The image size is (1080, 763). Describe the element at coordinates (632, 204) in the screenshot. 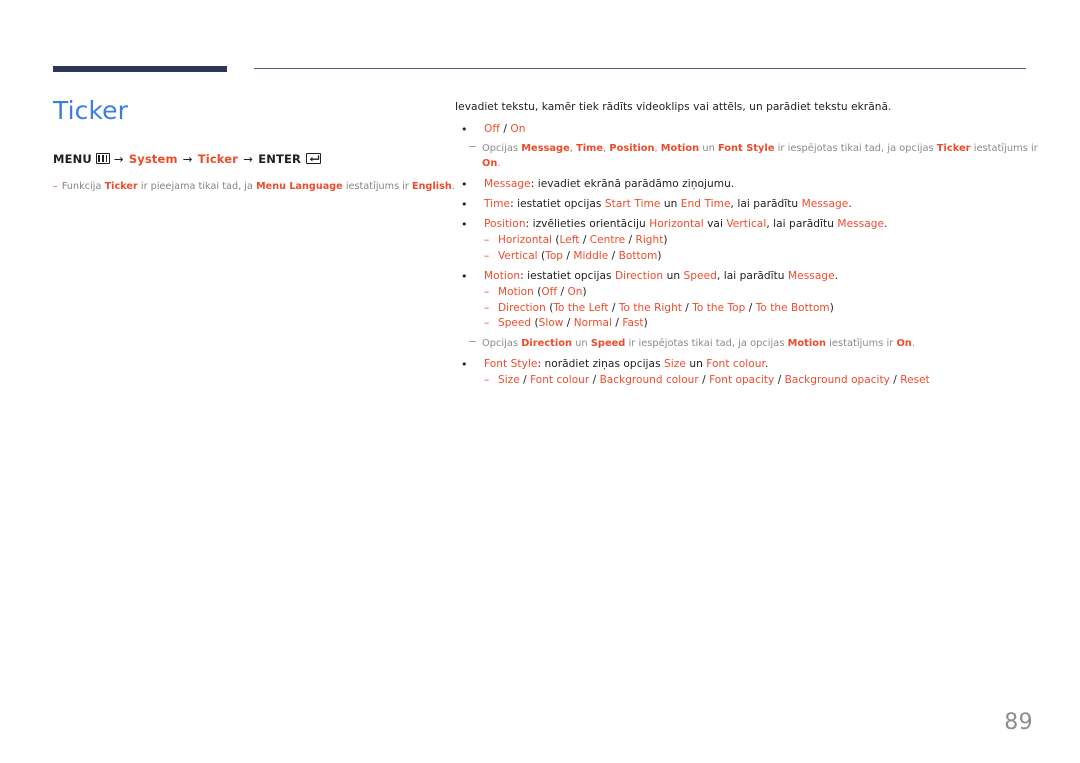

I see `time-seg-2: Start Time` at that location.